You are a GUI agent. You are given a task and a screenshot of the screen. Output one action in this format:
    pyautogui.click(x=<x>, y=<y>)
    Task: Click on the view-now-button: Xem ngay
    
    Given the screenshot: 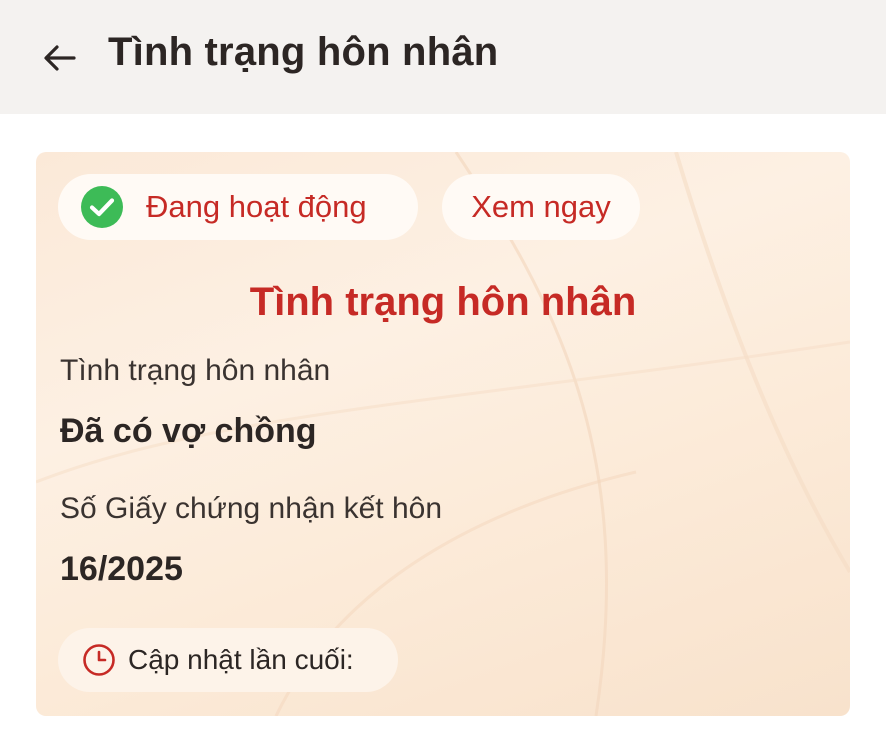 What is the action you would take?
    pyautogui.click(x=541, y=207)
    